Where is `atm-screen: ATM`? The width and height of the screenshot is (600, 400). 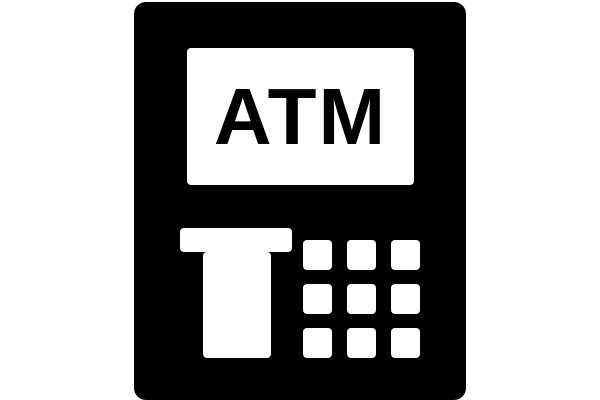
atm-screen: ATM is located at coordinates (300, 116).